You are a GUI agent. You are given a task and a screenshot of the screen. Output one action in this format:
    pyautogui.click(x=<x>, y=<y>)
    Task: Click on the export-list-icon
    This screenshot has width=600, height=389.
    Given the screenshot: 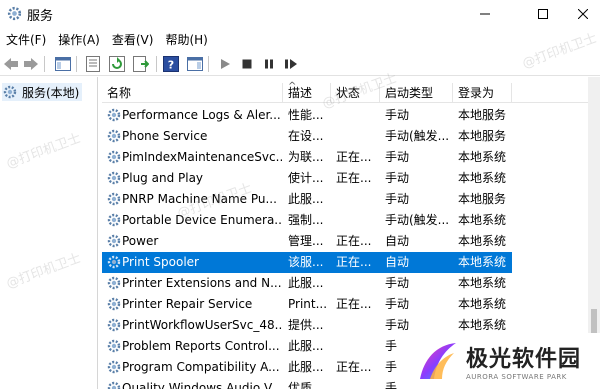 What is the action you would take?
    pyautogui.click(x=141, y=64)
    